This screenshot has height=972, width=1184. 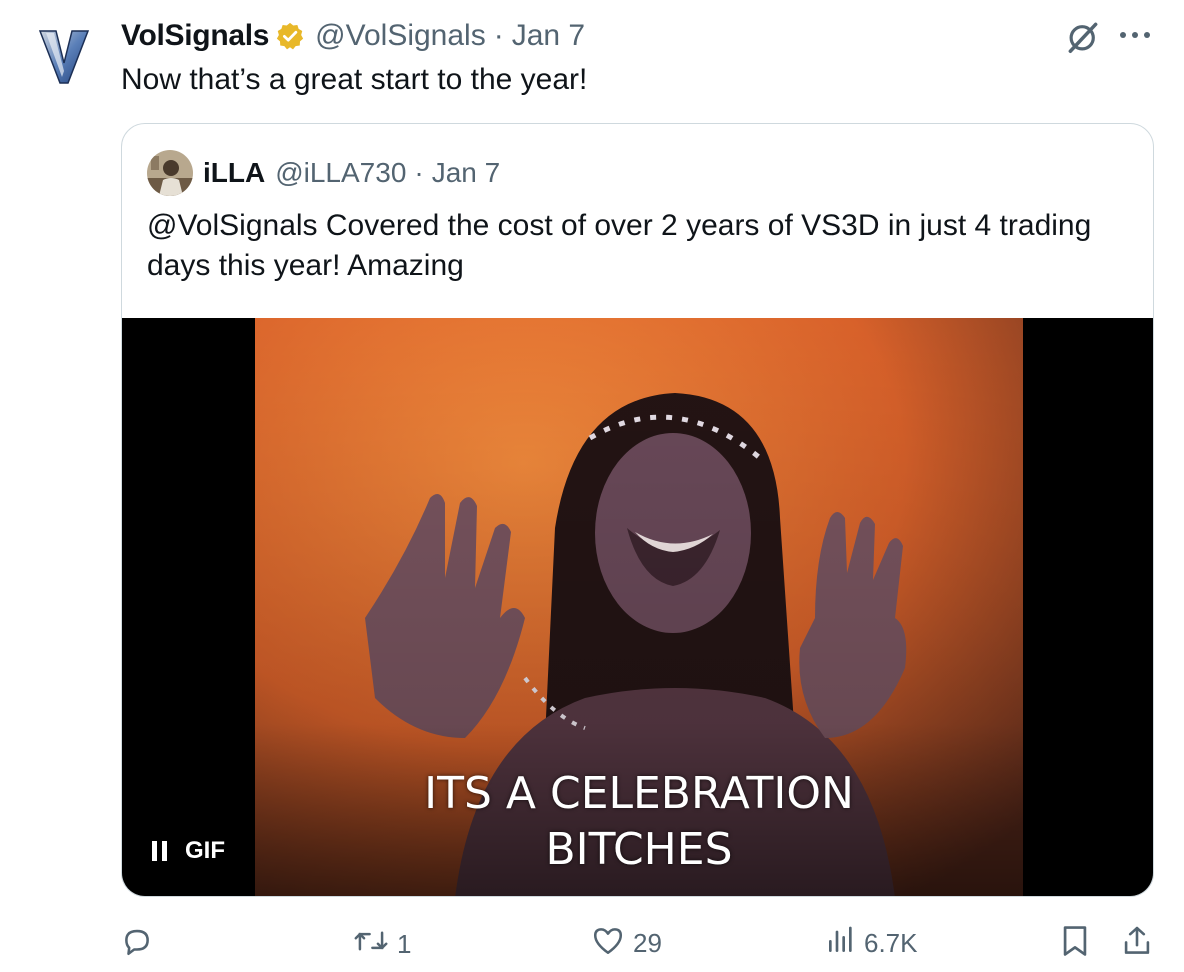 I want to click on tweet-date: Jan 7, so click(x=548, y=36).